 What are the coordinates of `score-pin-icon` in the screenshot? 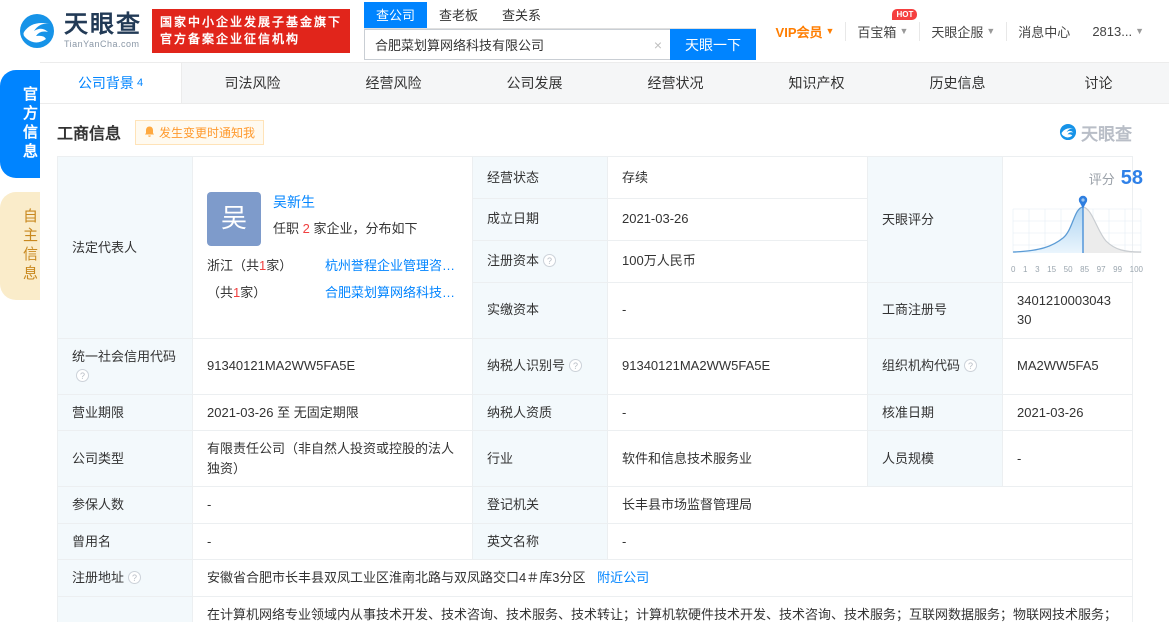 It's located at (1083, 202).